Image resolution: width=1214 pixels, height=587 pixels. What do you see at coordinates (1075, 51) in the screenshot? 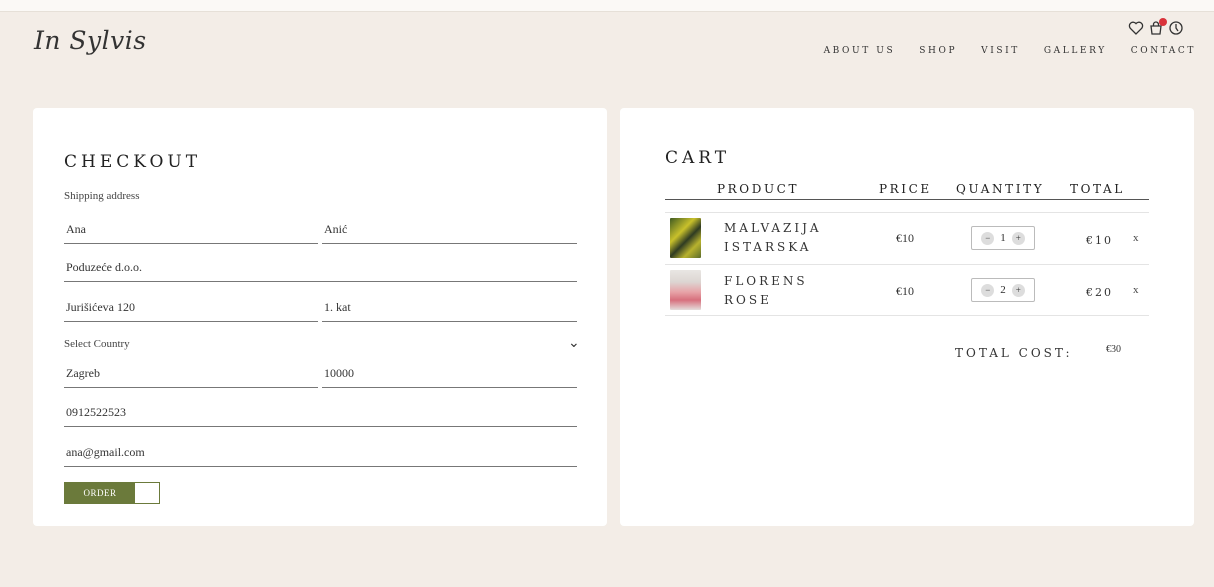
I see `nav-gallery: GALLERY` at bounding box center [1075, 51].